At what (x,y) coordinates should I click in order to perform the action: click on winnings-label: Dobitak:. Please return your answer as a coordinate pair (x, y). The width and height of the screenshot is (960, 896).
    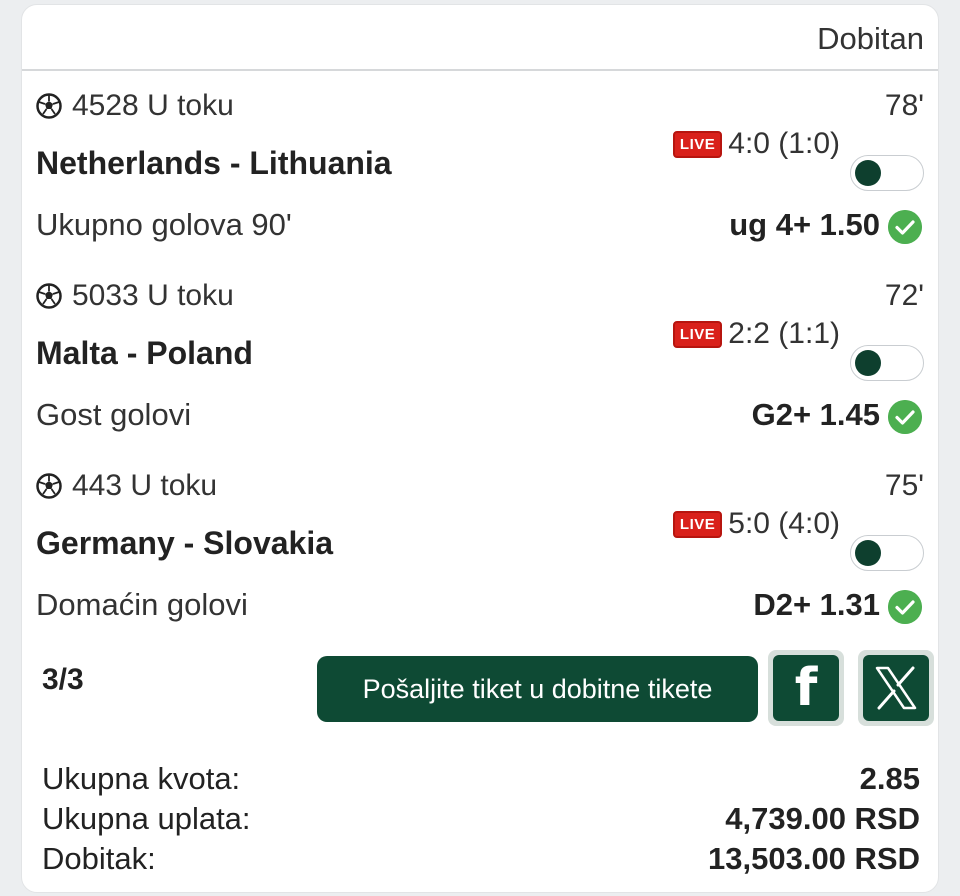
    Looking at the image, I should click on (99, 858).